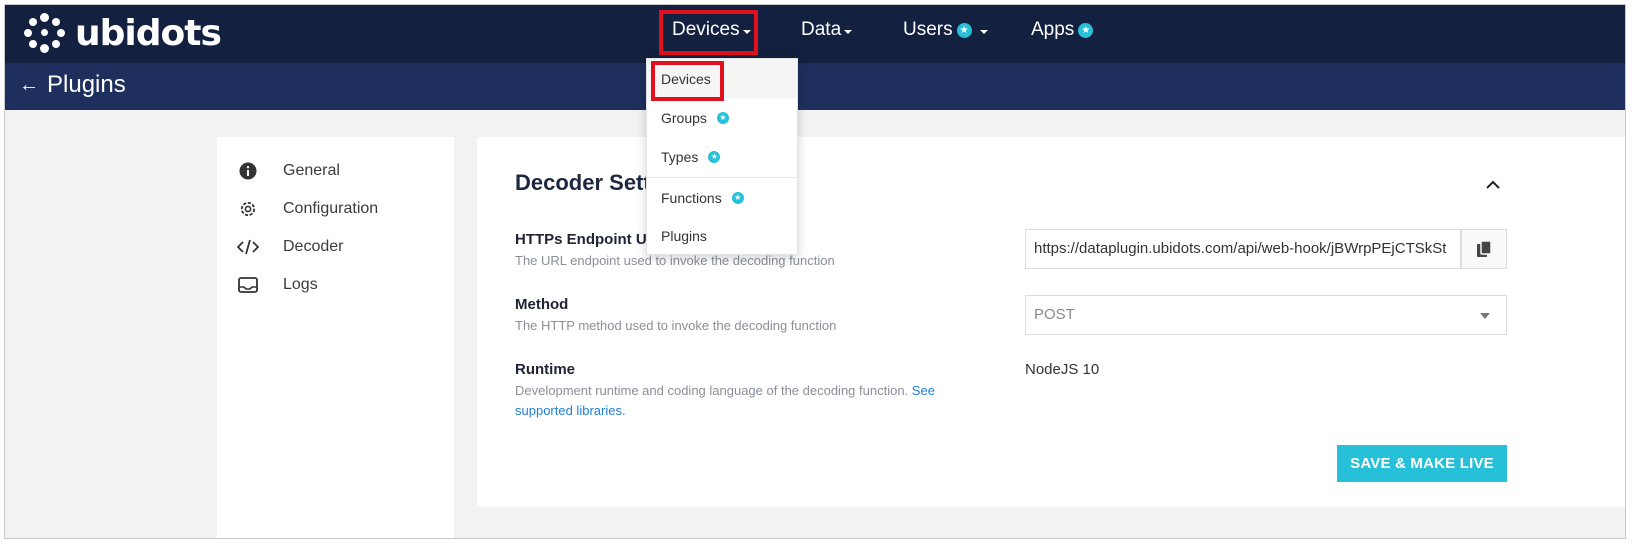 Image resolution: width=1636 pixels, height=545 pixels. I want to click on copy-button, so click(1484, 249).